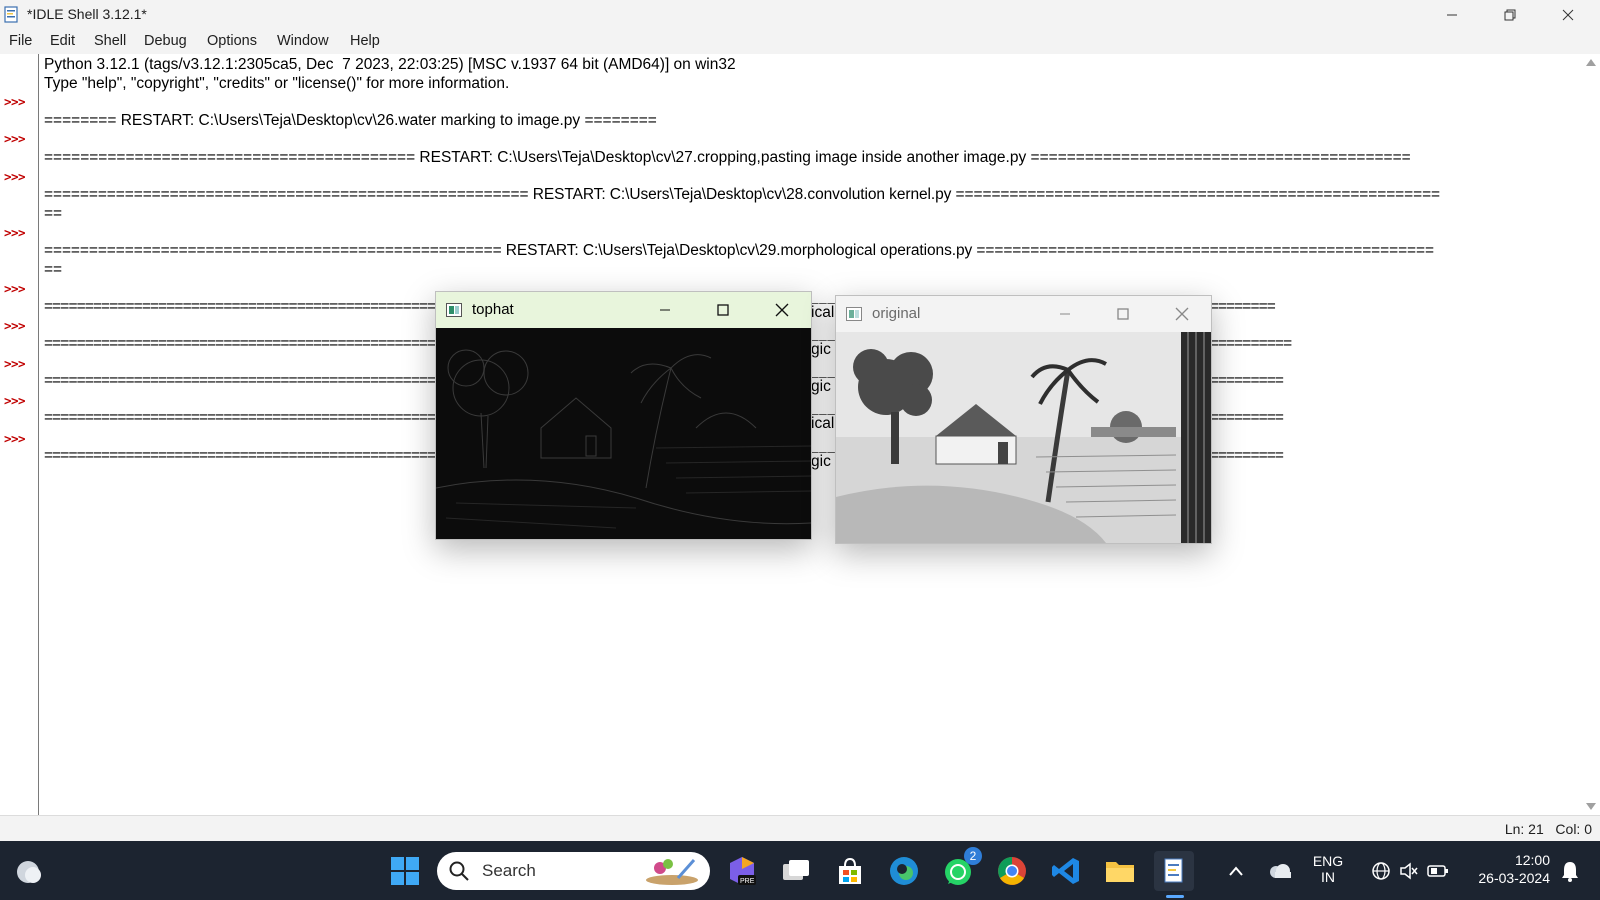 The image size is (1600, 900). I want to click on region-code: IN, so click(1328, 877).